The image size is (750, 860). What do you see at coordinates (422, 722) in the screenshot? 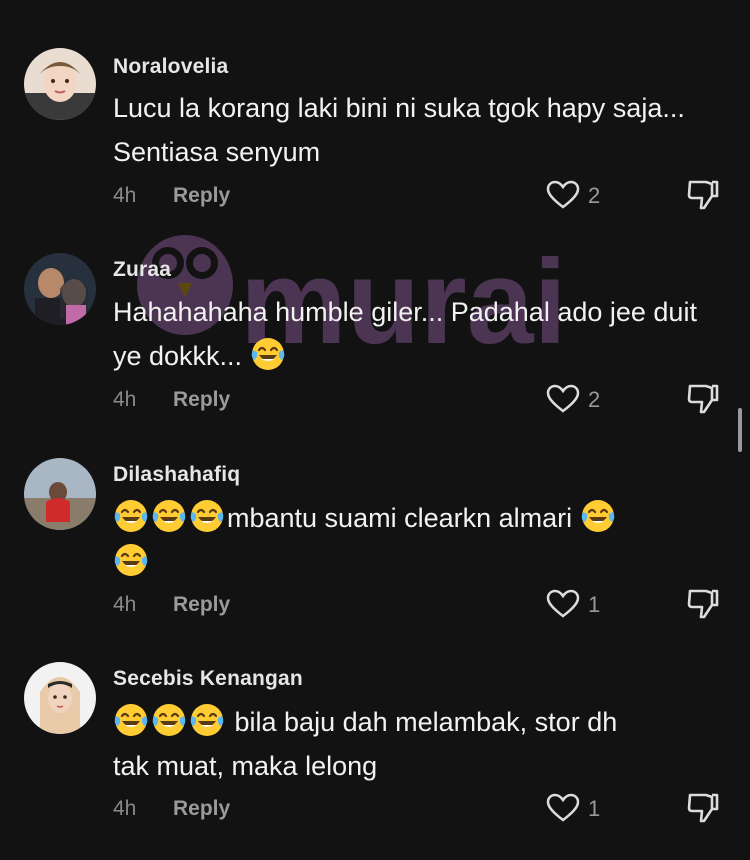
I see `comment-text-line1: bila baju dah melambak, stor dh` at bounding box center [422, 722].